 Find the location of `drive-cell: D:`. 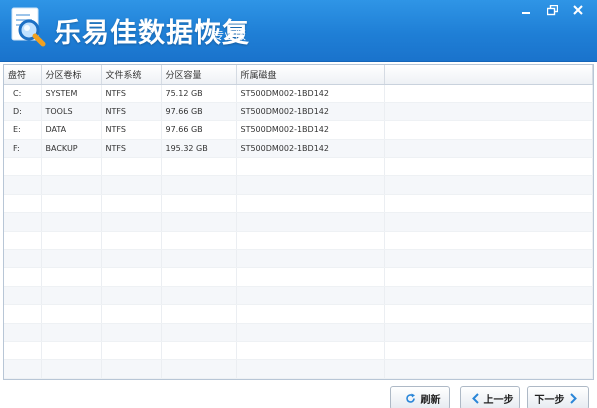

drive-cell: D: is located at coordinates (23, 112).